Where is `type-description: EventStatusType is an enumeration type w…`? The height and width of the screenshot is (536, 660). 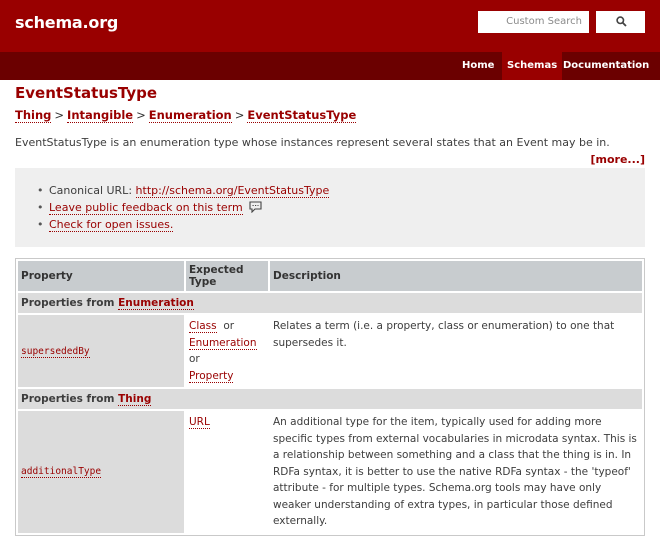
type-description: EventStatusType is an enumeration type w… is located at coordinates (312, 142).